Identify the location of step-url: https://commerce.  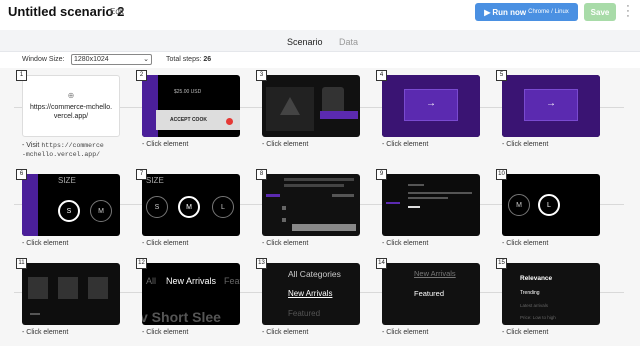
(72, 145).